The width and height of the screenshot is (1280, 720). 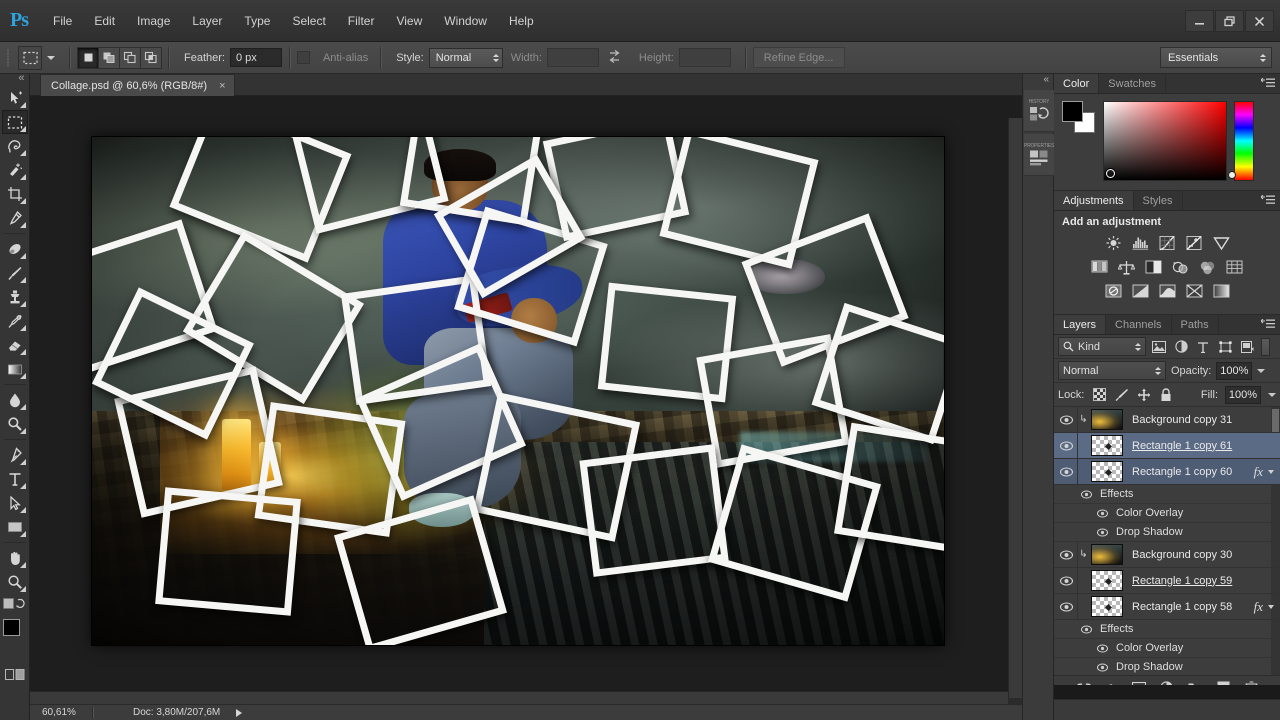 I want to click on channel-mixer-icon, so click(x=1208, y=267).